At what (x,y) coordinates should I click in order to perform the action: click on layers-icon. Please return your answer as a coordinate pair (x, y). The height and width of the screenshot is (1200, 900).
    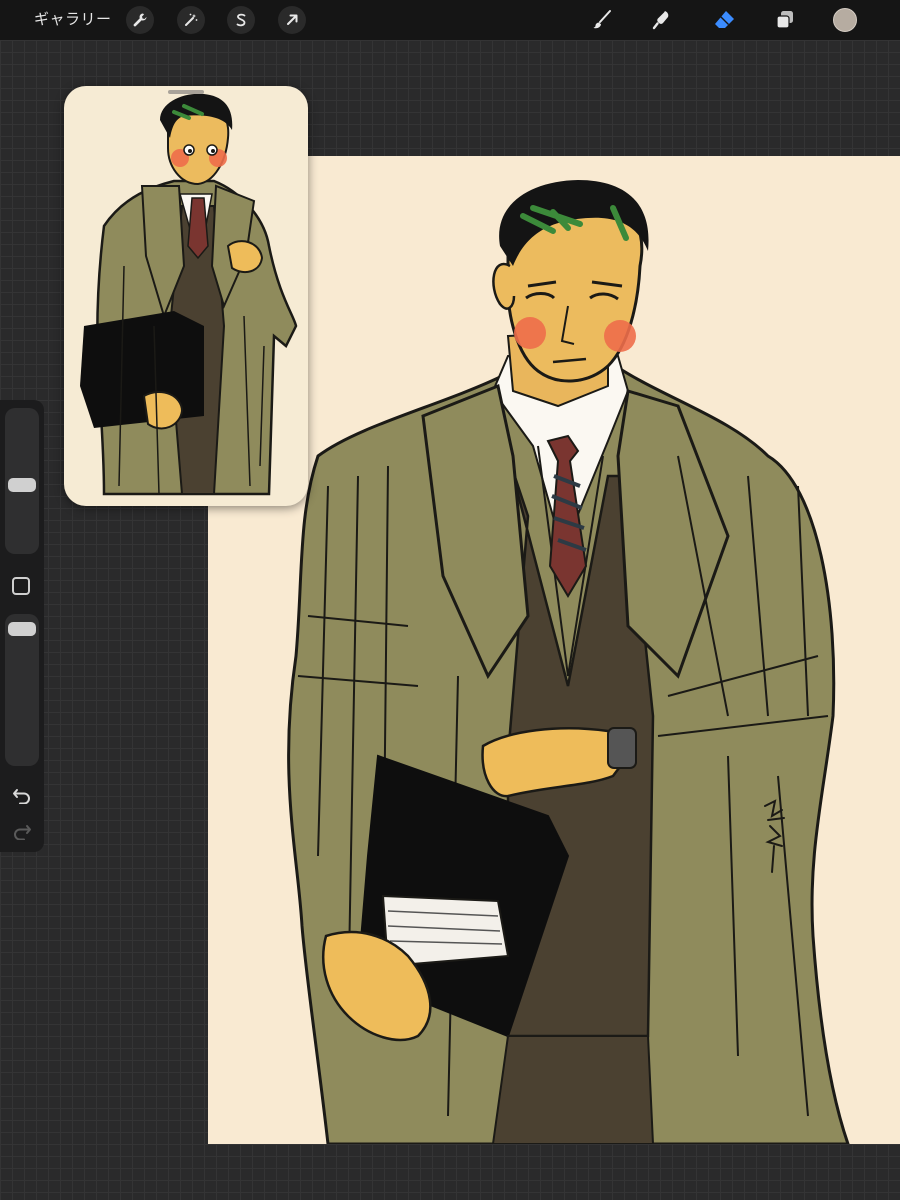
    Looking at the image, I should click on (785, 20).